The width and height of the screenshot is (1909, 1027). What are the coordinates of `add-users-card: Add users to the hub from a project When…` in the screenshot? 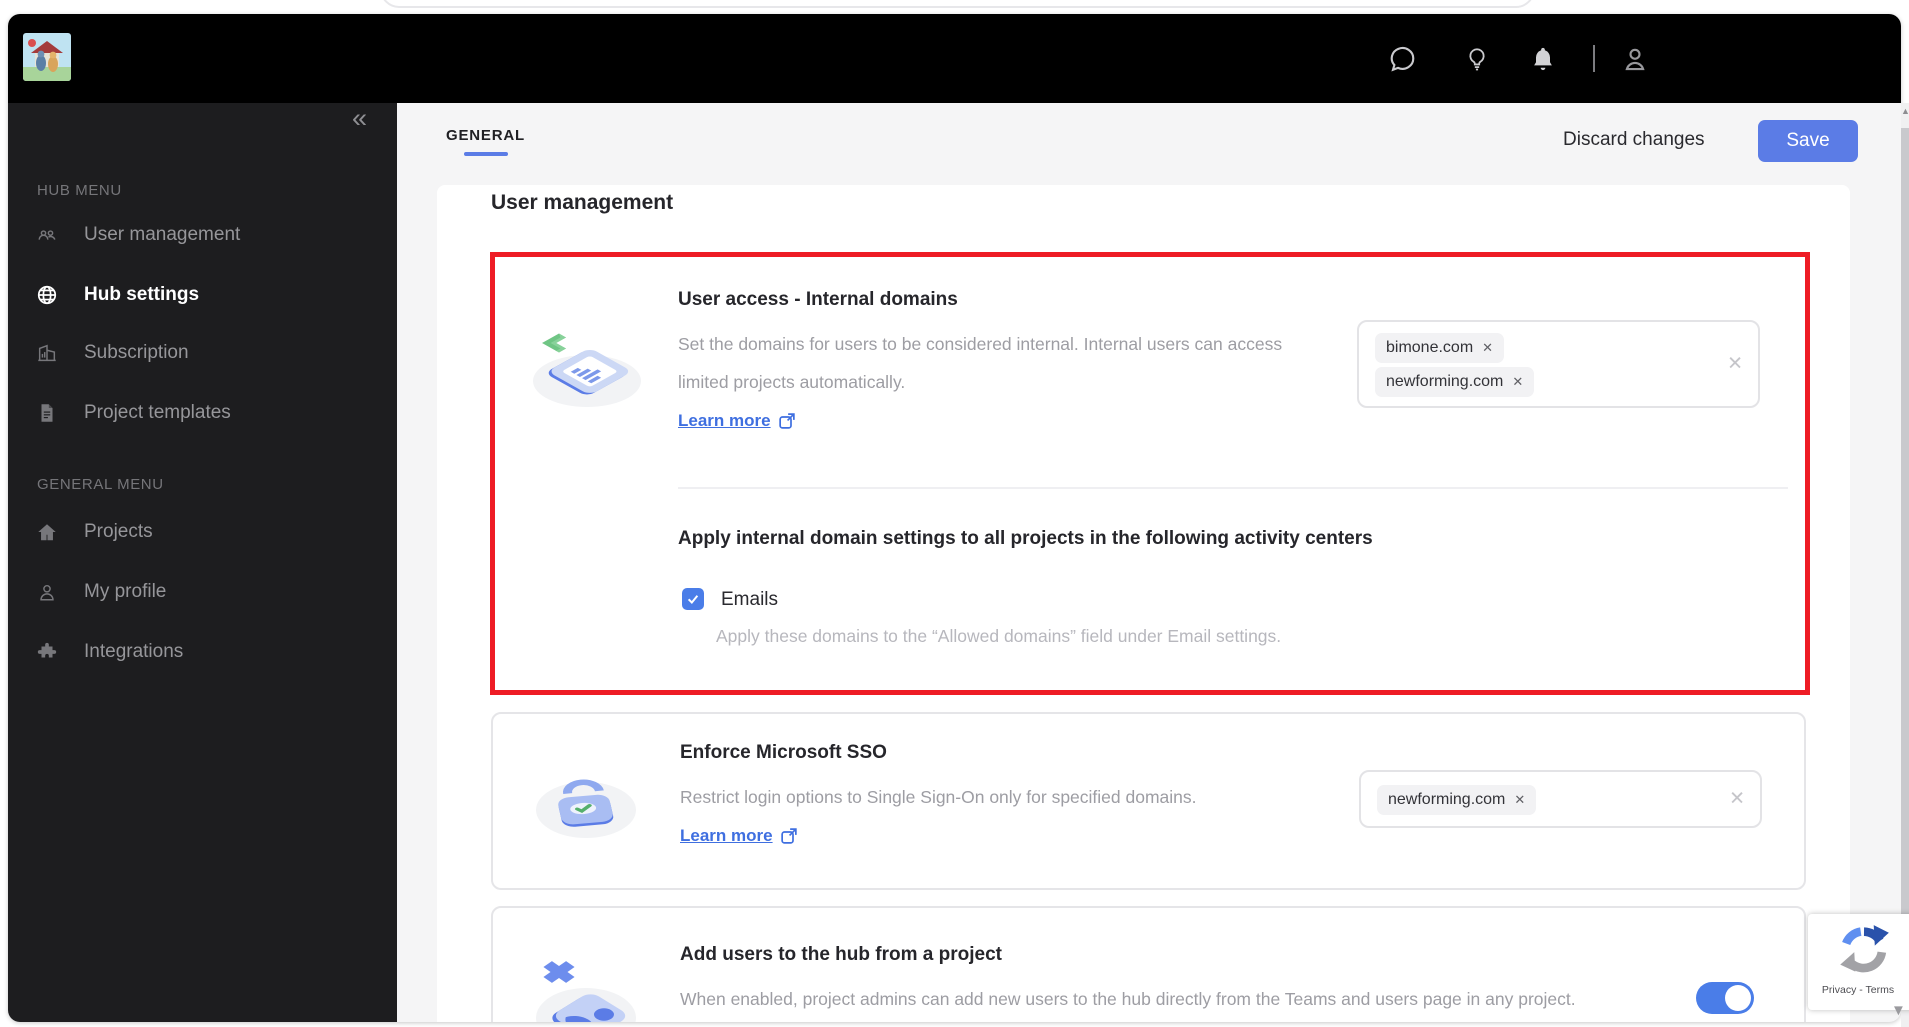 It's located at (1148, 964).